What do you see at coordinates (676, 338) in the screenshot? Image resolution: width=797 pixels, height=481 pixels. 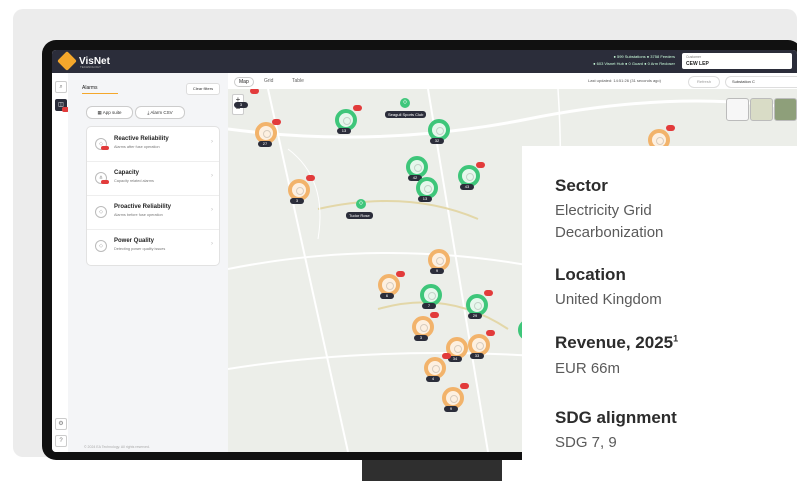 I see `revenue-footnote: 1` at bounding box center [676, 338].